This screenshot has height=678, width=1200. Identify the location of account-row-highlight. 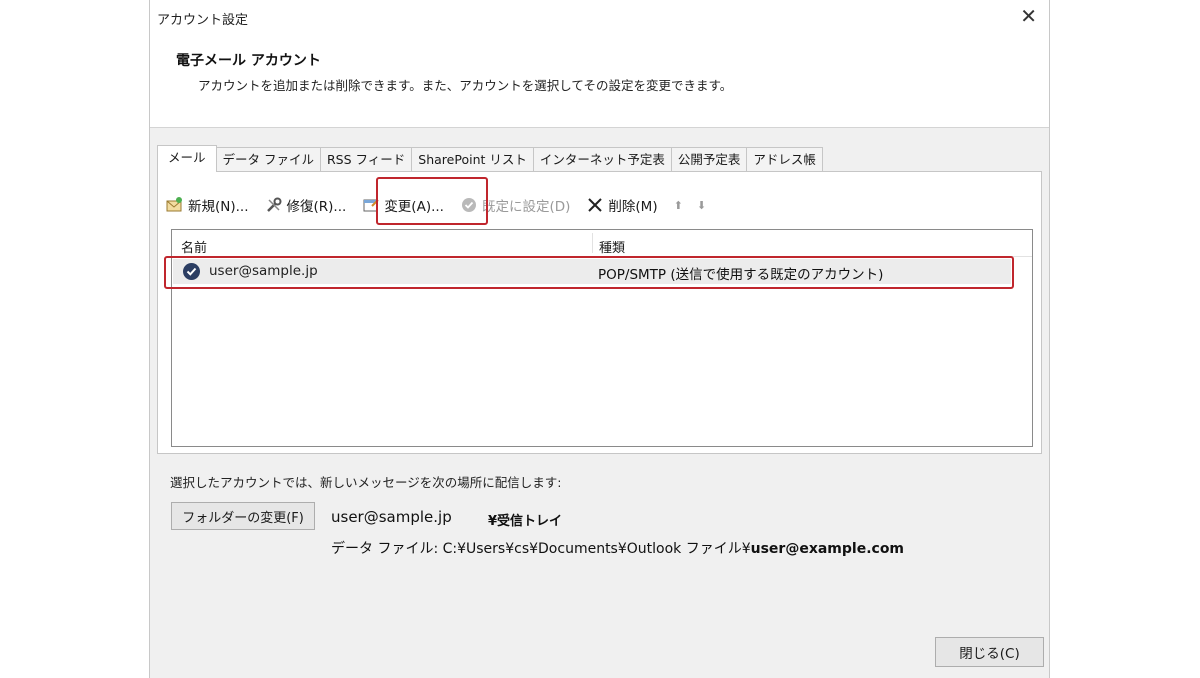
(589, 272).